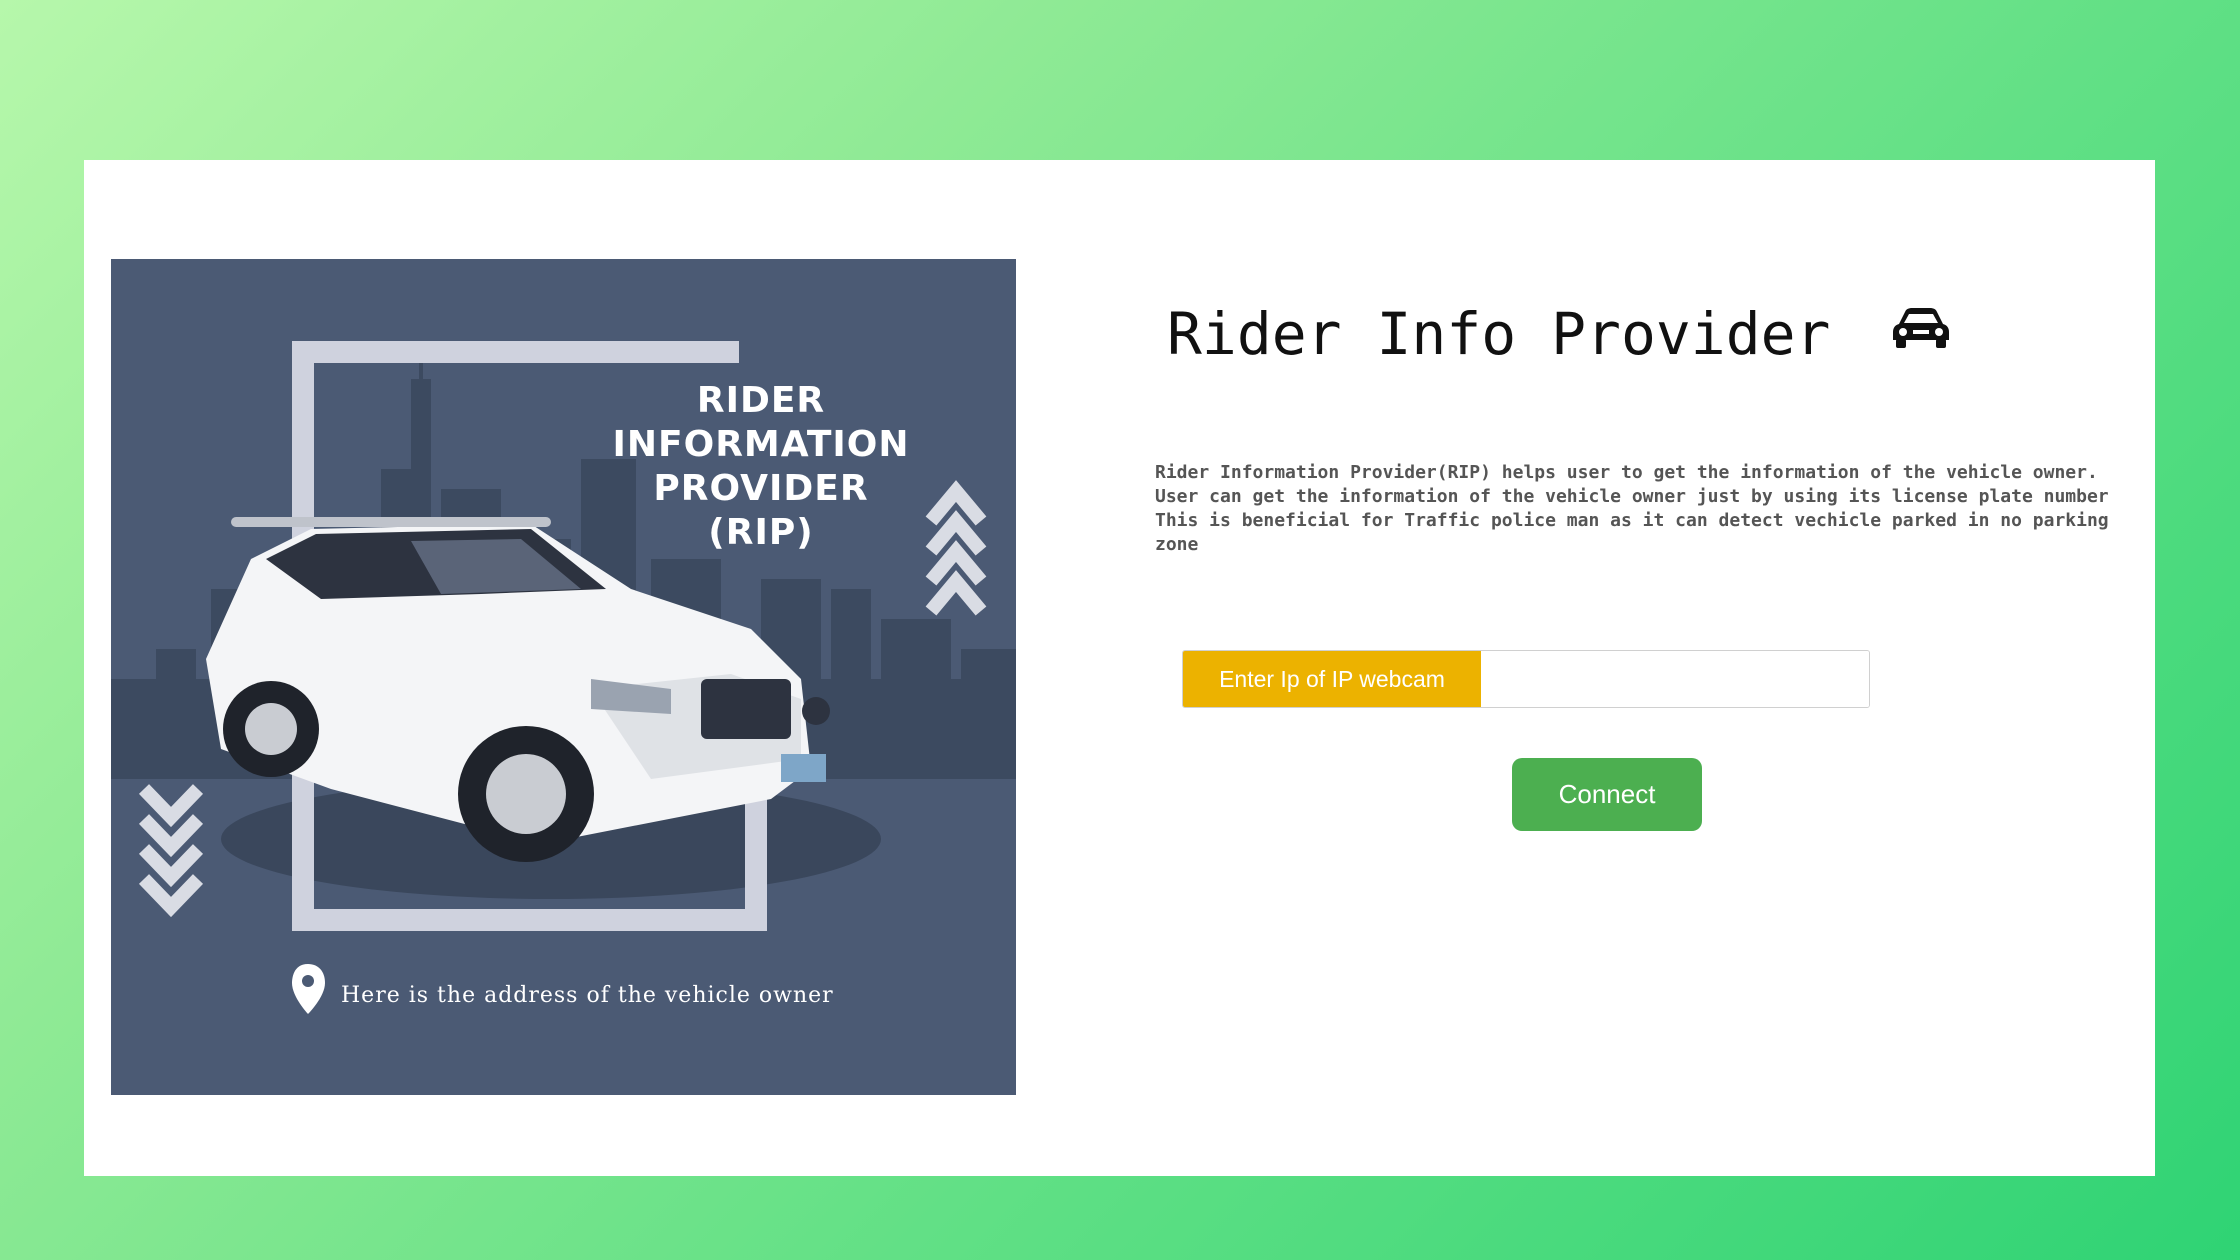 The height and width of the screenshot is (1260, 2240). Describe the element at coordinates (761, 488) in the screenshot. I see `poster-title-line: PROVIDER` at that location.